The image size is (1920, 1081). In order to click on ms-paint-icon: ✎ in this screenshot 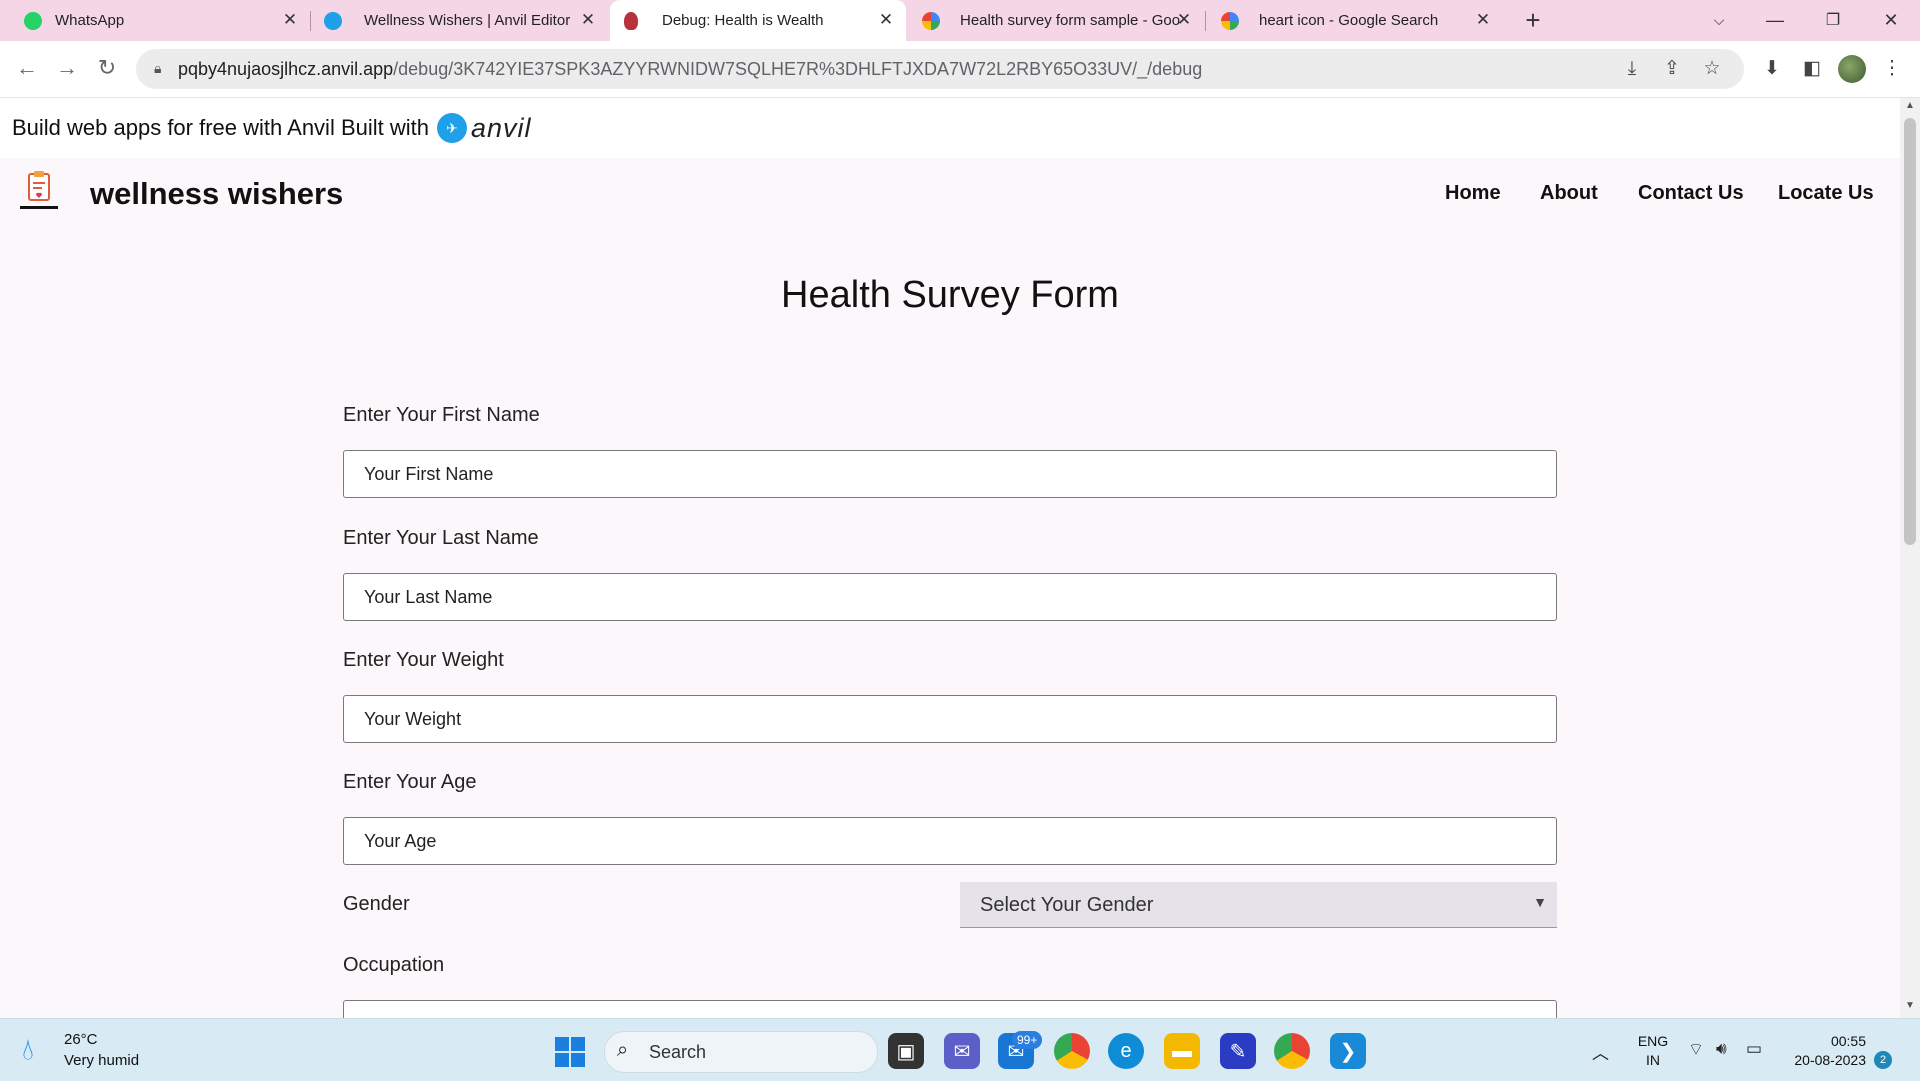, I will do `click(1238, 1051)`.